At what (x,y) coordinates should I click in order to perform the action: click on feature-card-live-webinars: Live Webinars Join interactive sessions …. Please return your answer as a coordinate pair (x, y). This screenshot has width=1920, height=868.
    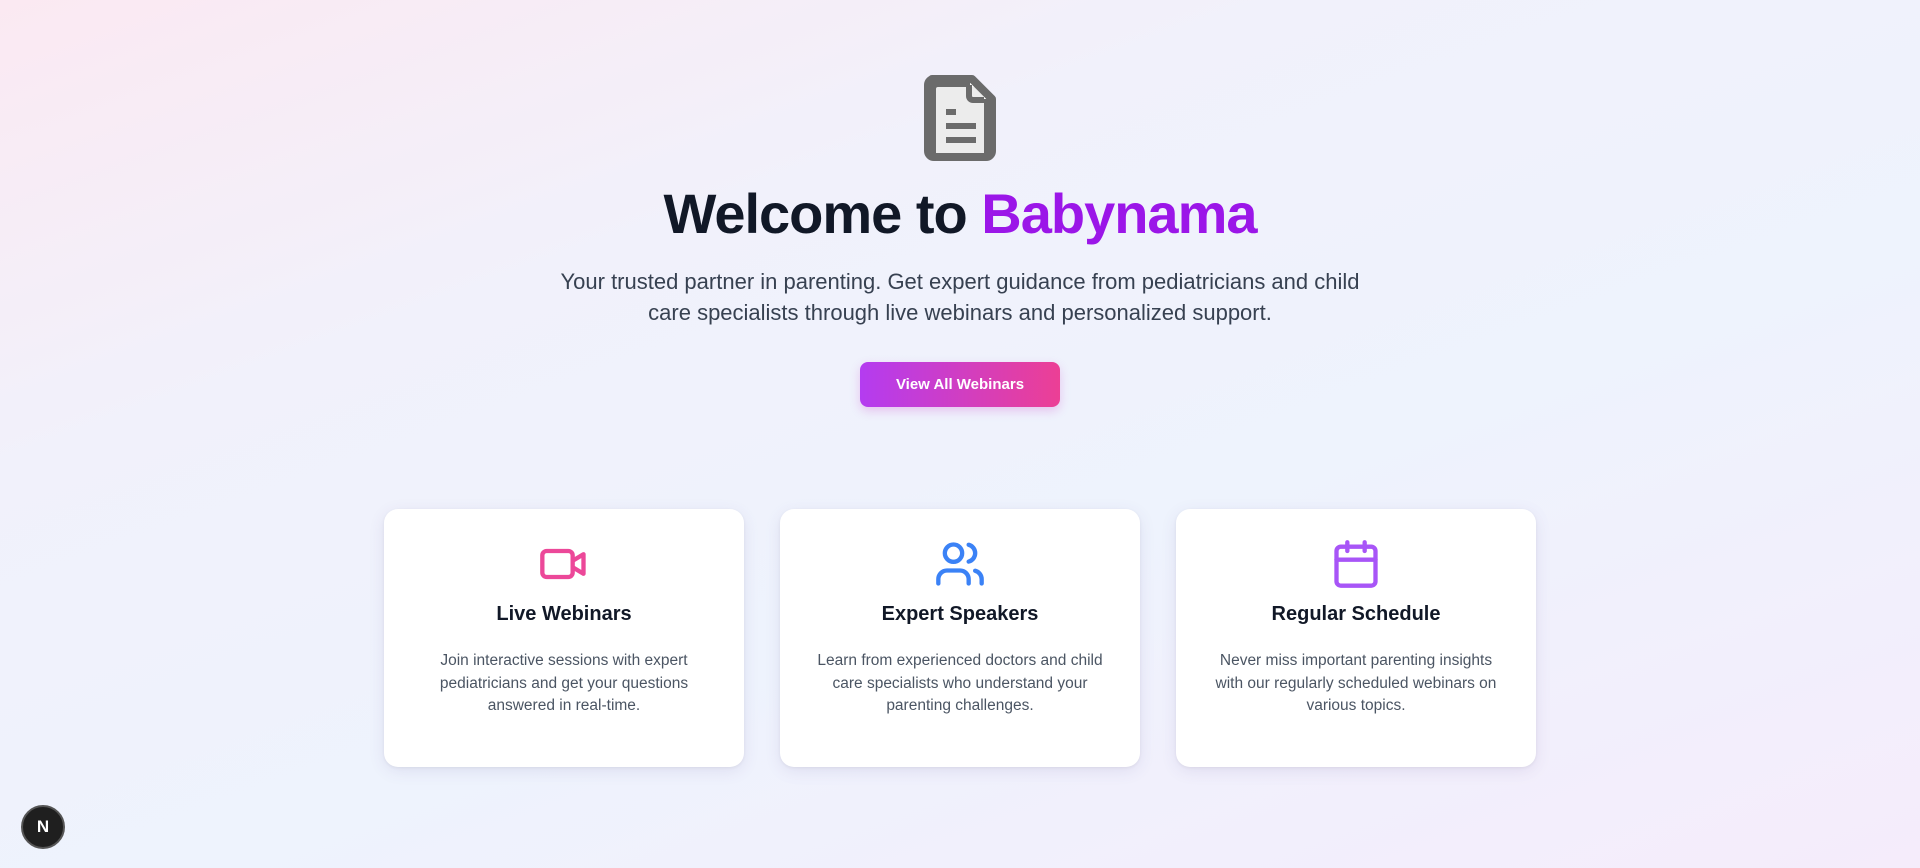
    Looking at the image, I should click on (564, 638).